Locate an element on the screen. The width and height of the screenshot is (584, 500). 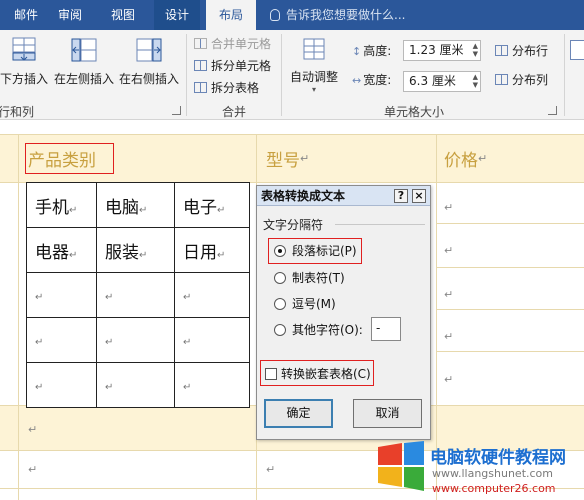
split-table-button: 拆分表格 is located at coordinates (226, 88).